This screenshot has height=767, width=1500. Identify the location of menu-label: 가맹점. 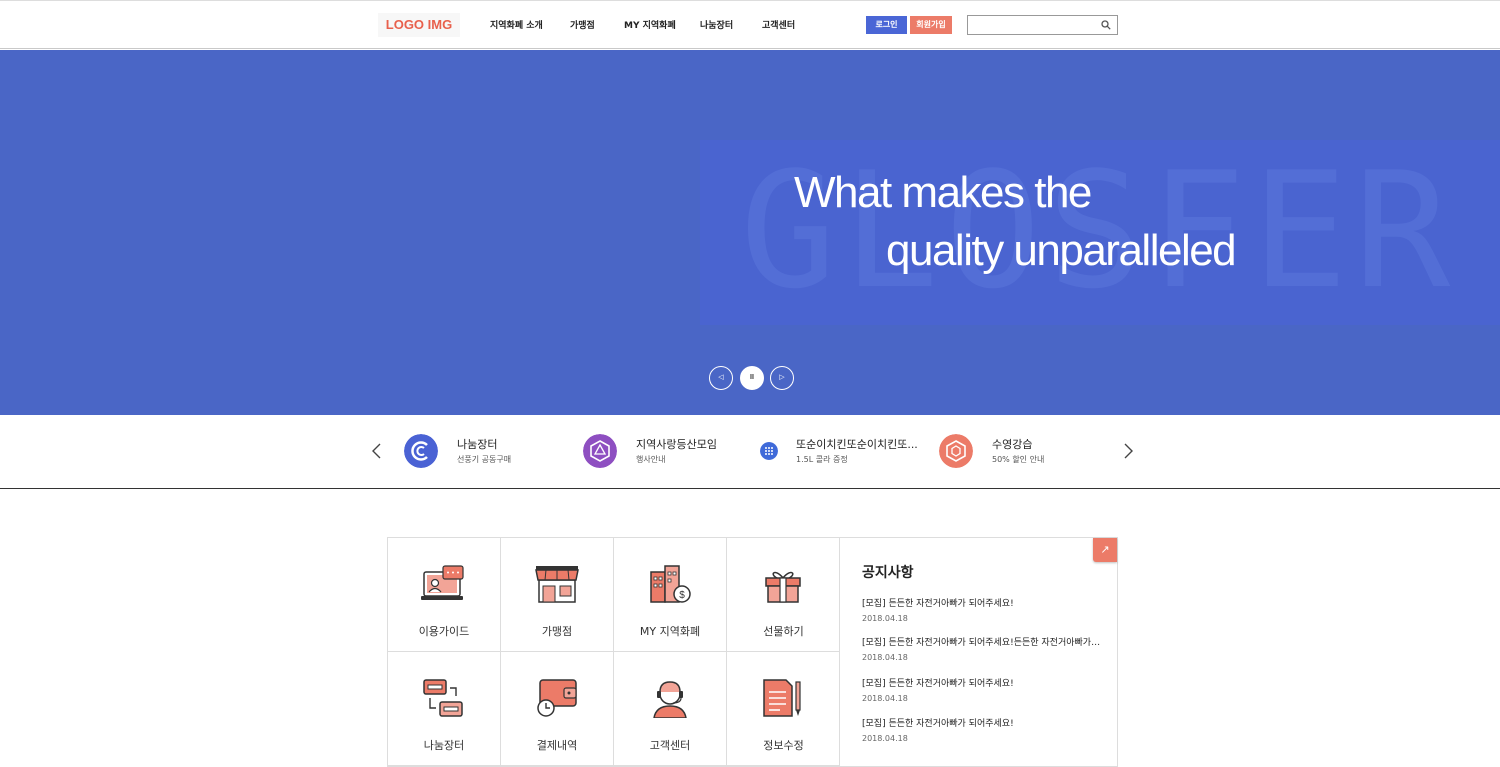
(557, 631).